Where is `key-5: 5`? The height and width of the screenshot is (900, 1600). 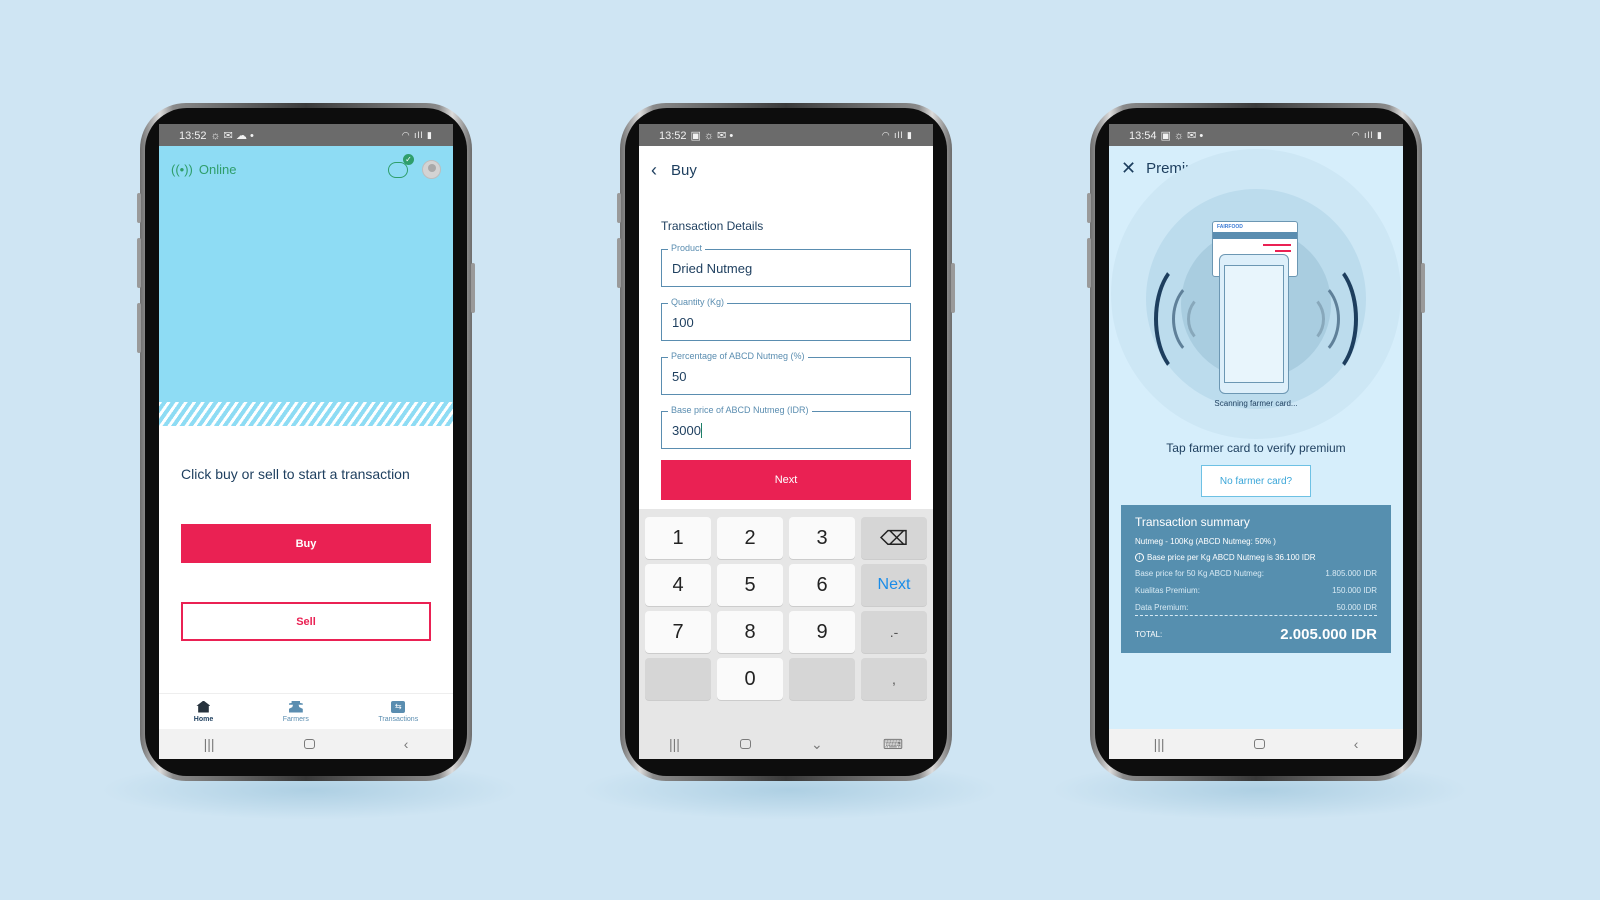
key-5: 5 is located at coordinates (750, 585).